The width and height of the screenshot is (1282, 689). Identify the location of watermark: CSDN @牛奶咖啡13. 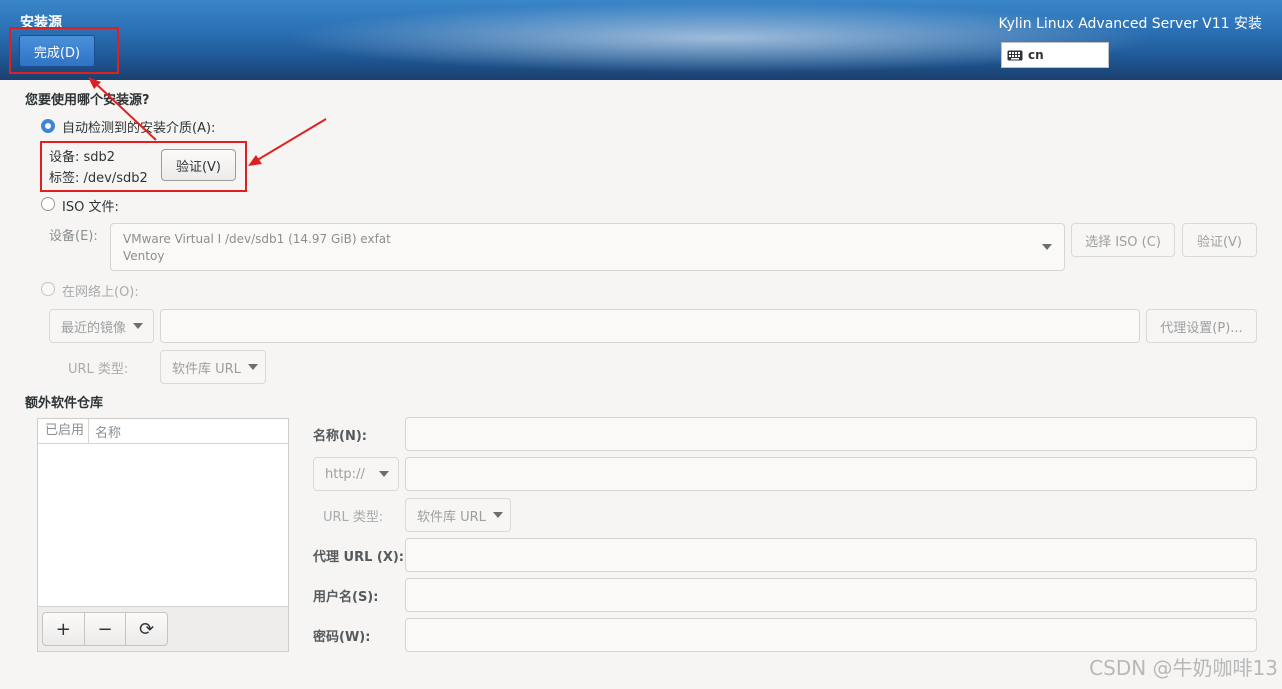
(1183, 668).